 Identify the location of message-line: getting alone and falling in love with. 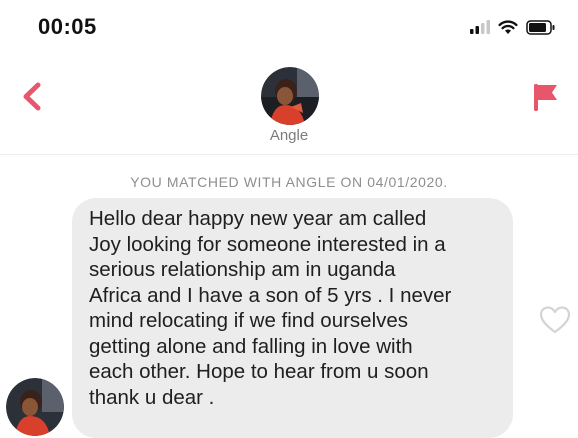
(251, 346).